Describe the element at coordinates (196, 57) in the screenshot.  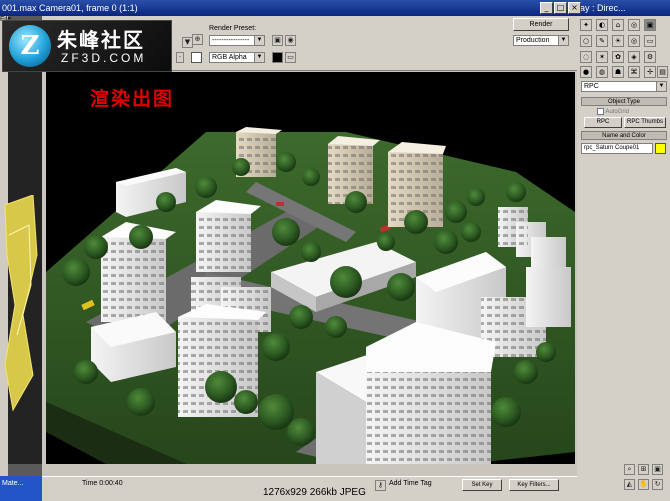
I see `color-swatch-white` at that location.